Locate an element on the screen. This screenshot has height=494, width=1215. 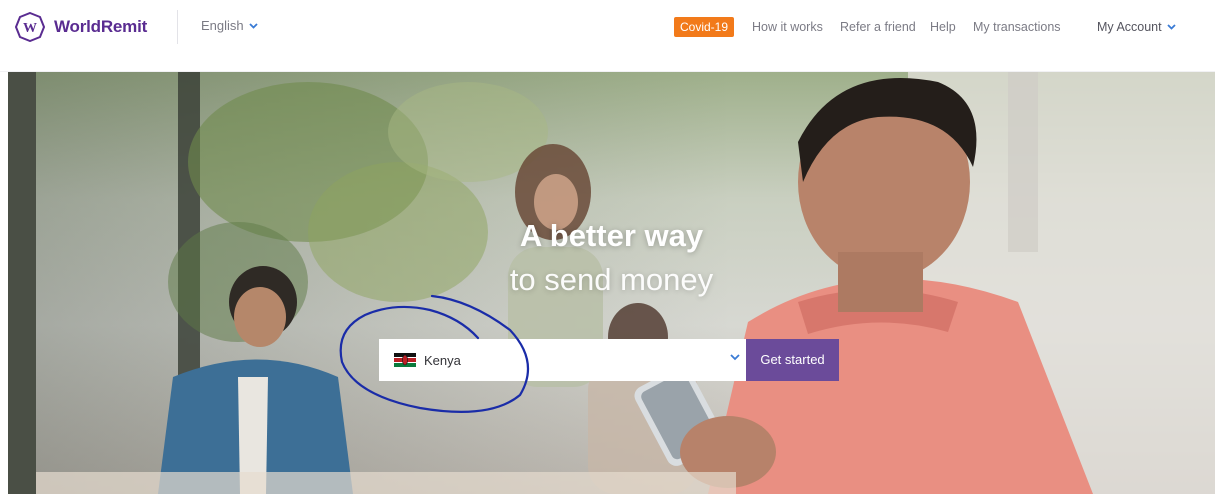
selected-country: Kenya is located at coordinates (442, 360).